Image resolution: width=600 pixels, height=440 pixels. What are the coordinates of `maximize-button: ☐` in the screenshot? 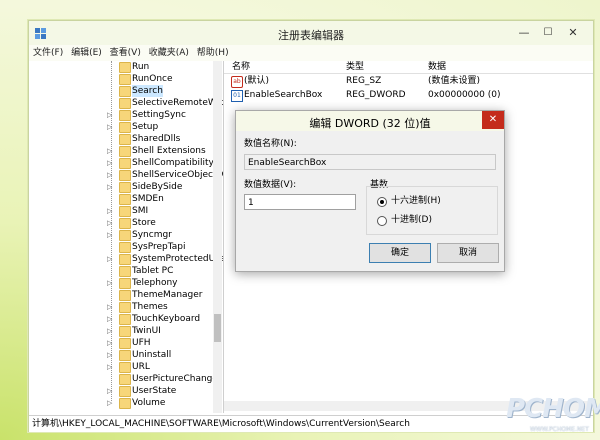 It's located at (548, 33).